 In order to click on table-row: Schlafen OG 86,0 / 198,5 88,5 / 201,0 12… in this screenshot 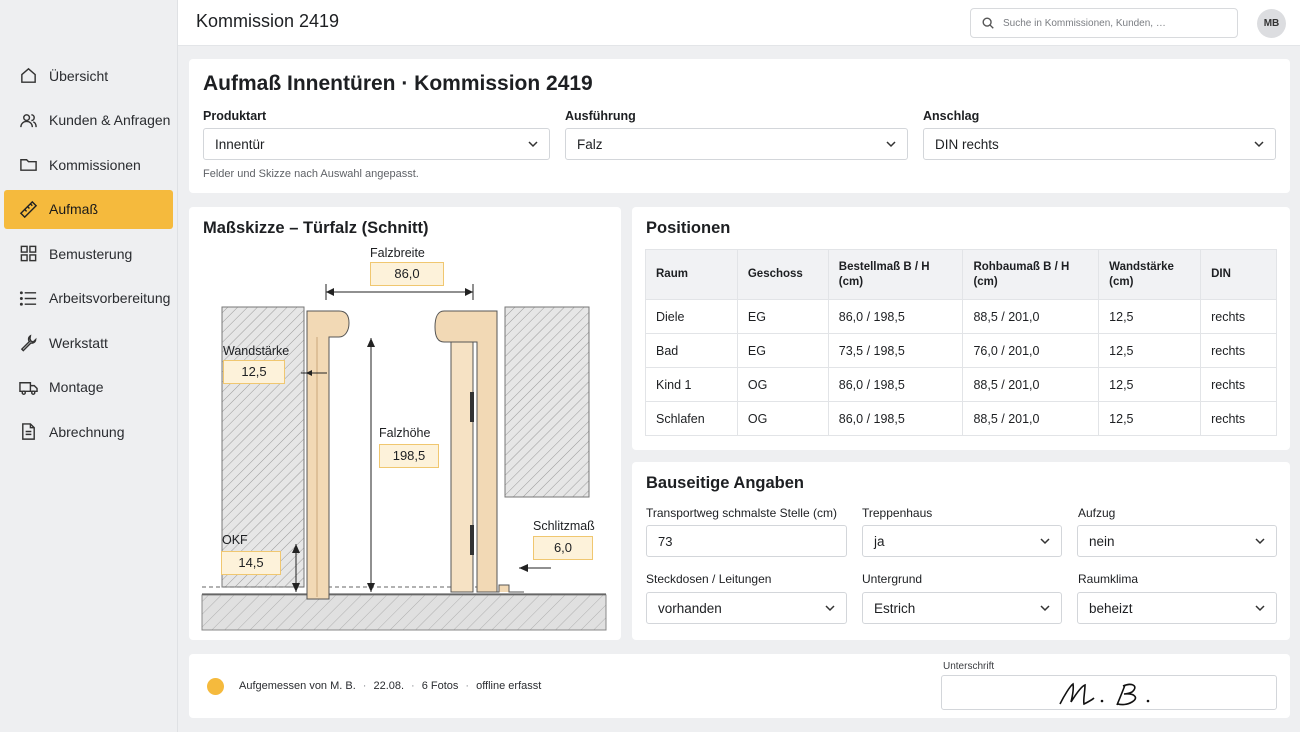, I will do `click(961, 418)`.